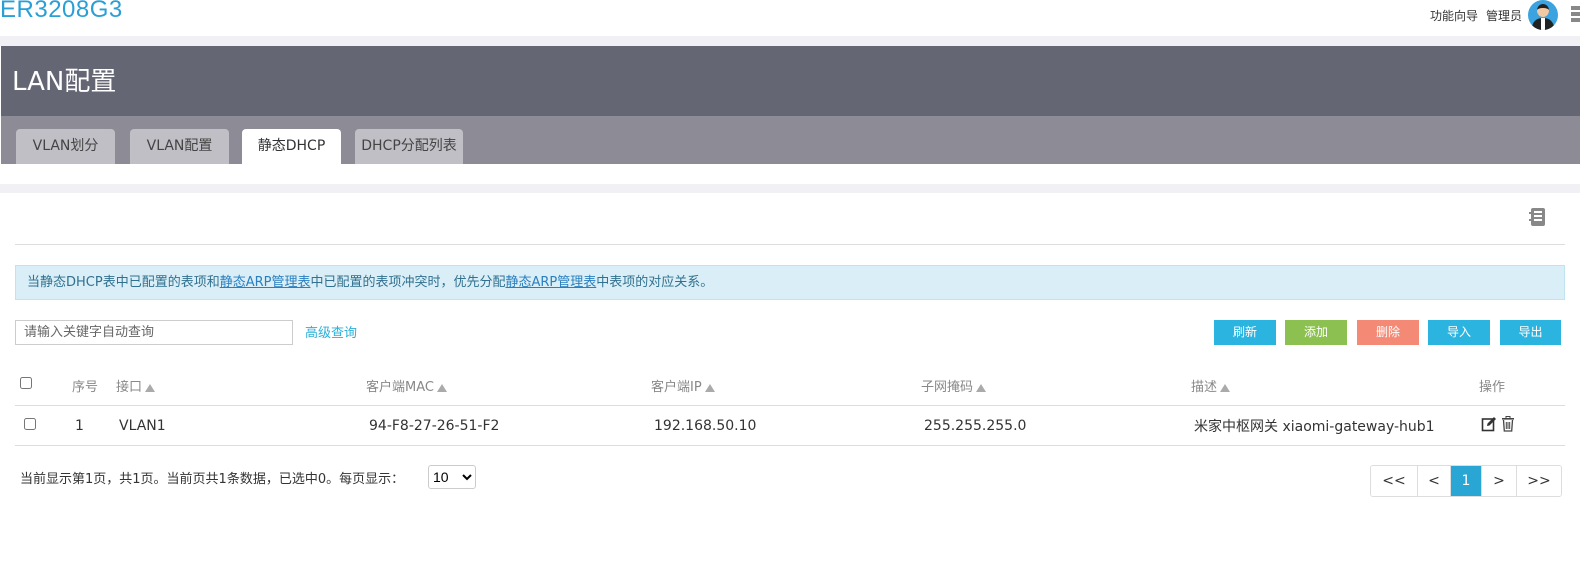 The width and height of the screenshot is (1580, 569). Describe the element at coordinates (1498, 481) in the screenshot. I see `next-page-button: >` at that location.